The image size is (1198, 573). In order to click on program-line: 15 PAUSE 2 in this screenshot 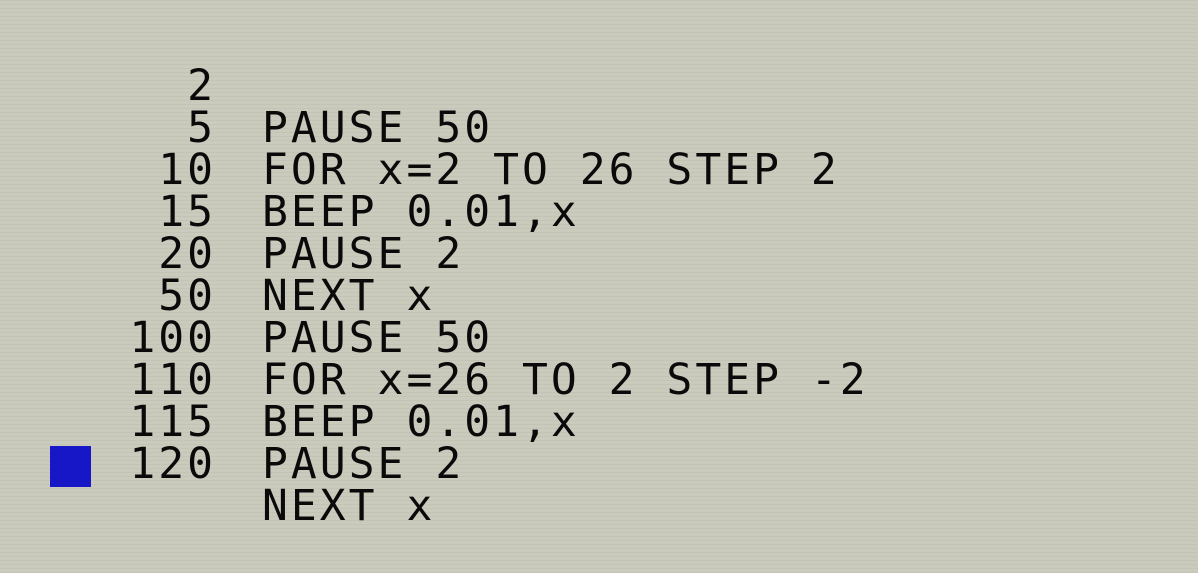, I will do `click(230, 212)`.